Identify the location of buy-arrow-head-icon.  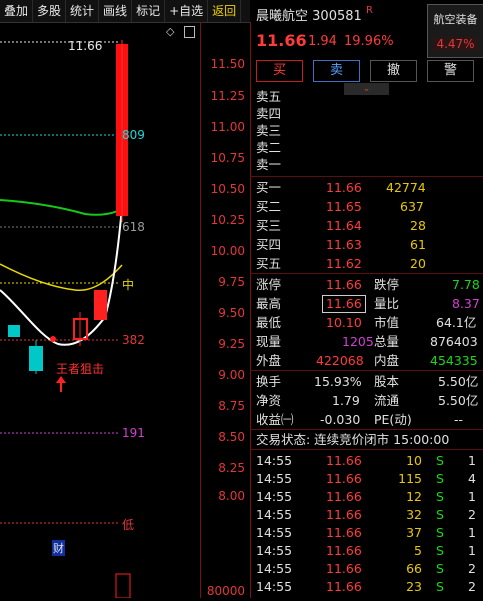
(61, 379).